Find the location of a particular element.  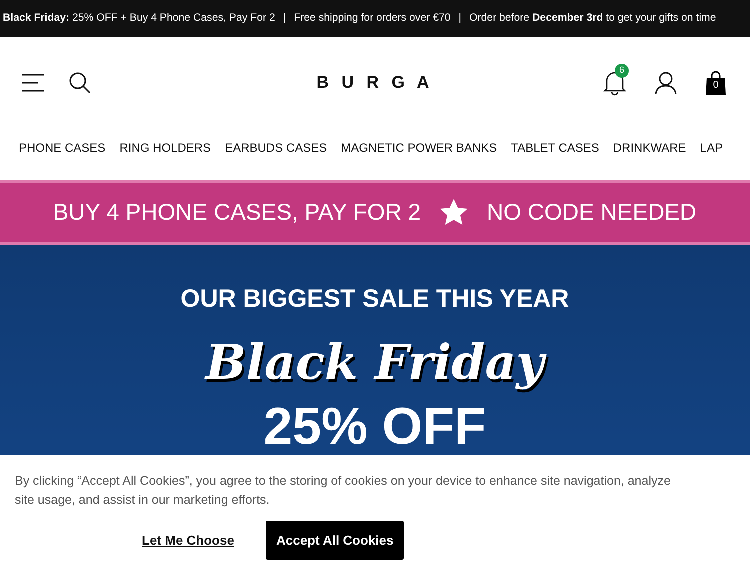

notification-badge: 6 is located at coordinates (622, 71).